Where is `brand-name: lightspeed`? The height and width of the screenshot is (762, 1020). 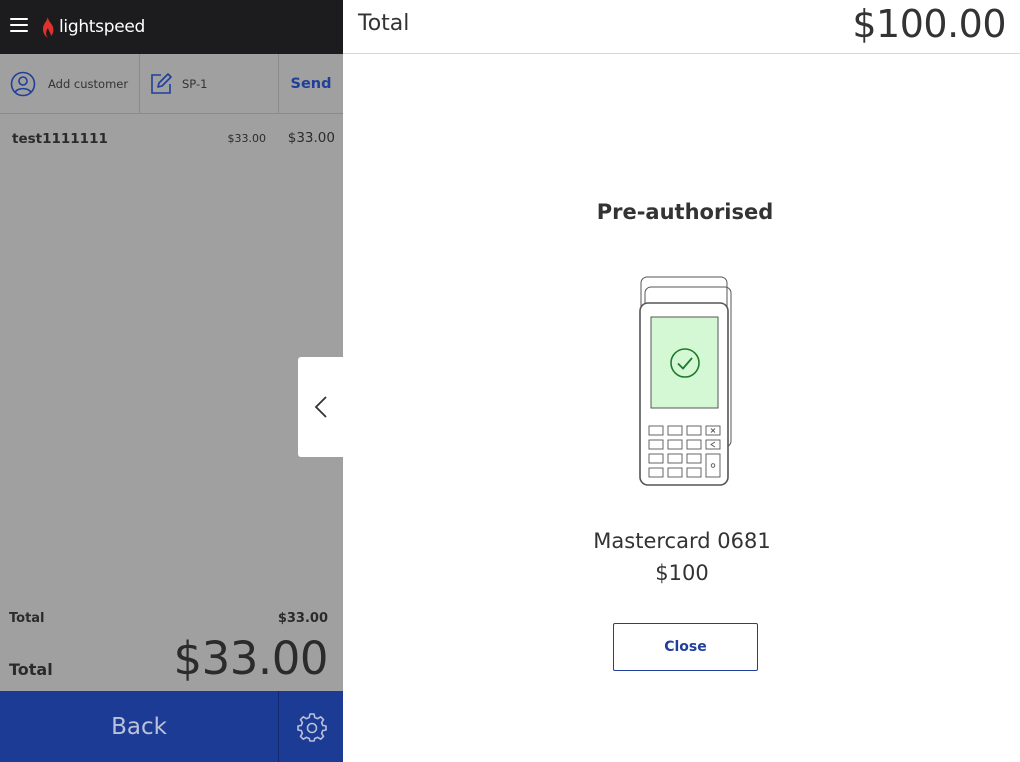 brand-name: lightspeed is located at coordinates (102, 27).